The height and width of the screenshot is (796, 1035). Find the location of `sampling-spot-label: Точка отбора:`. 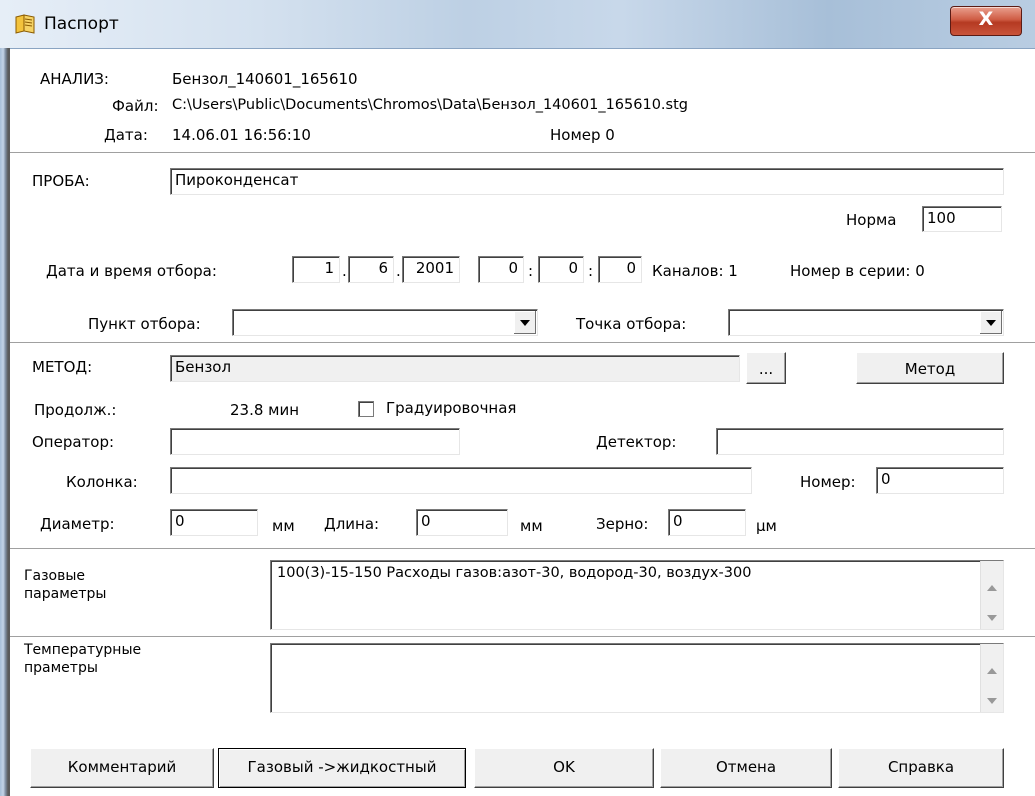

sampling-spot-label: Точка отбора: is located at coordinates (631, 324).